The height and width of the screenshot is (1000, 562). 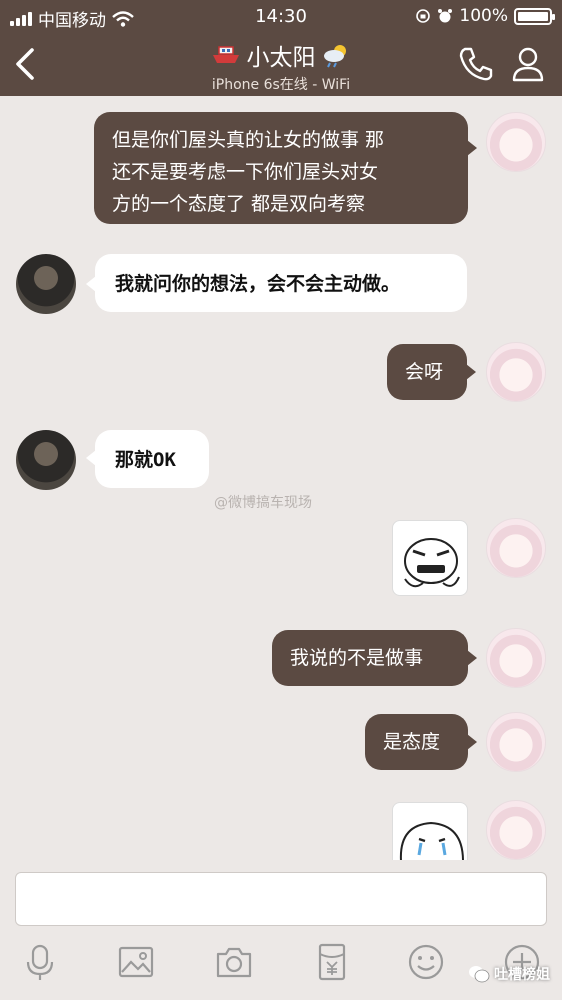 What do you see at coordinates (281, 899) in the screenshot?
I see `message-input` at bounding box center [281, 899].